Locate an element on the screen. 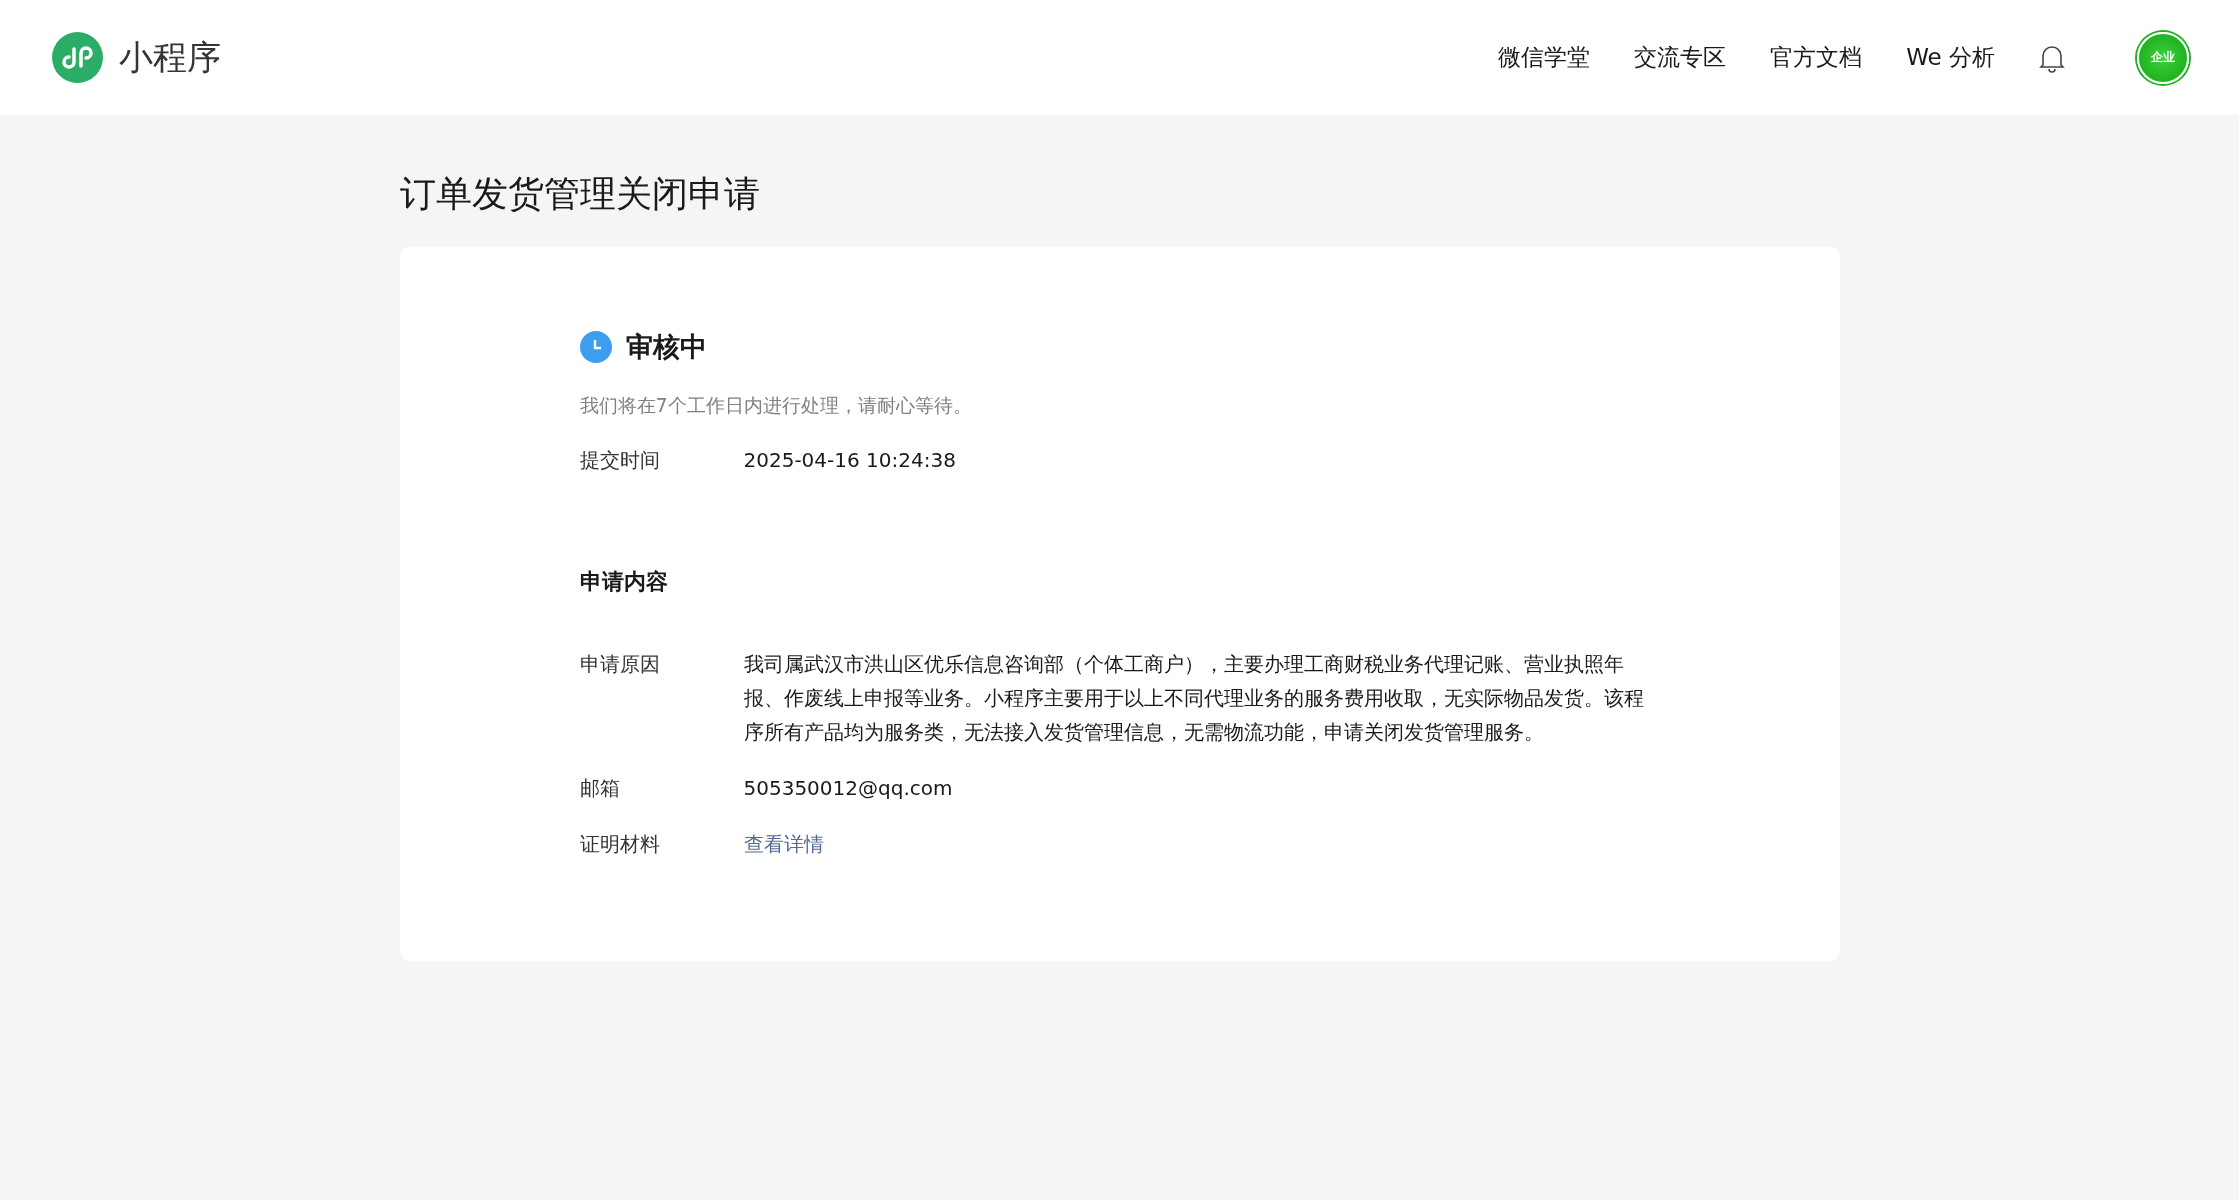 This screenshot has height=1200, width=2239. page-title: 订单发货管理关闭申请 is located at coordinates (580, 194).